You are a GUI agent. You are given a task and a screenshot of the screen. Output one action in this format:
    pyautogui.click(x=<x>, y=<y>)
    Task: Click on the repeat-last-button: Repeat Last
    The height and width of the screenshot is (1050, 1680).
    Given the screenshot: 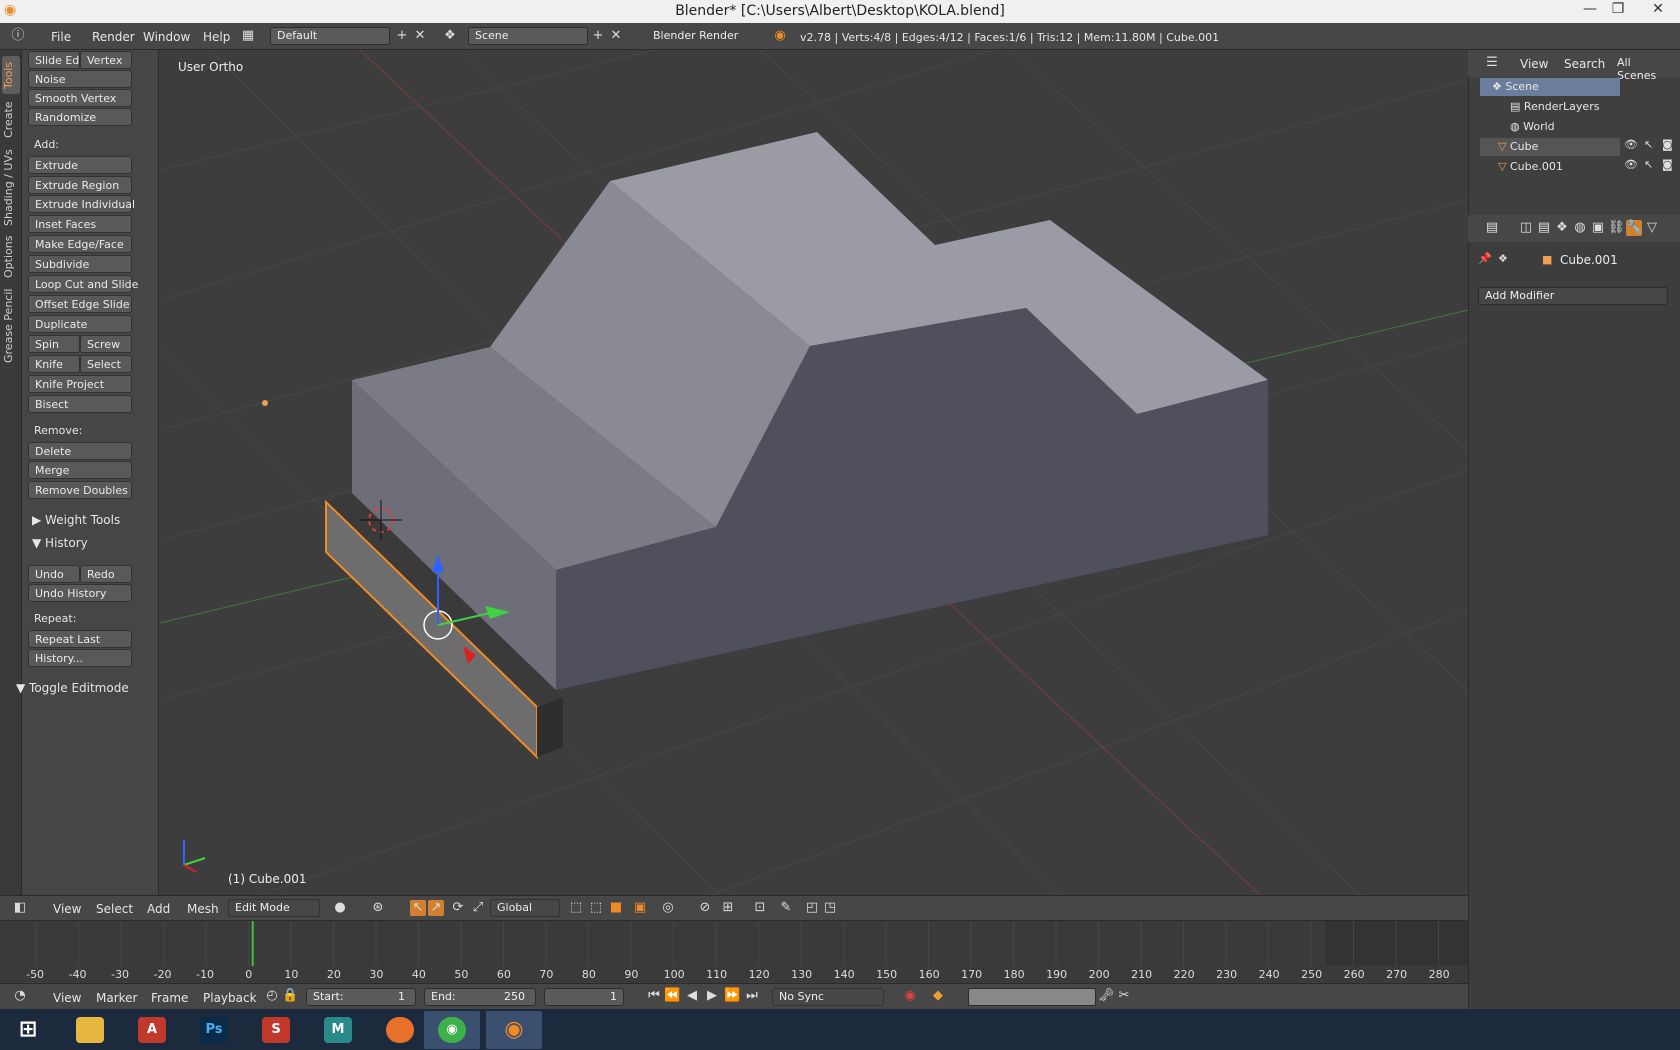 What is the action you would take?
    pyautogui.click(x=80, y=639)
    